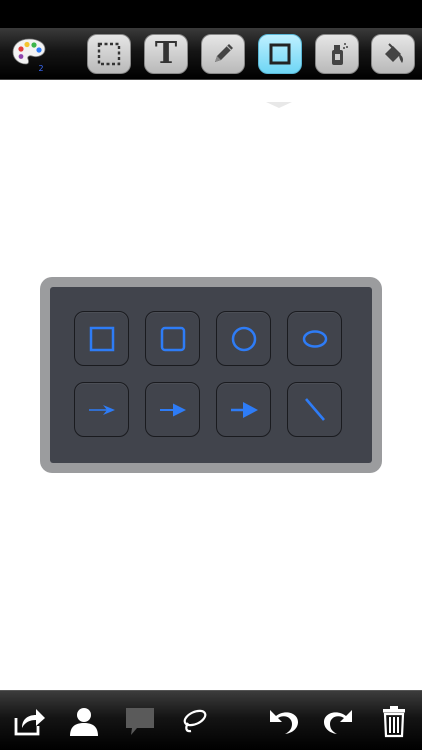 The image size is (422, 750). I want to click on ellipse-shape-button, so click(314, 338).